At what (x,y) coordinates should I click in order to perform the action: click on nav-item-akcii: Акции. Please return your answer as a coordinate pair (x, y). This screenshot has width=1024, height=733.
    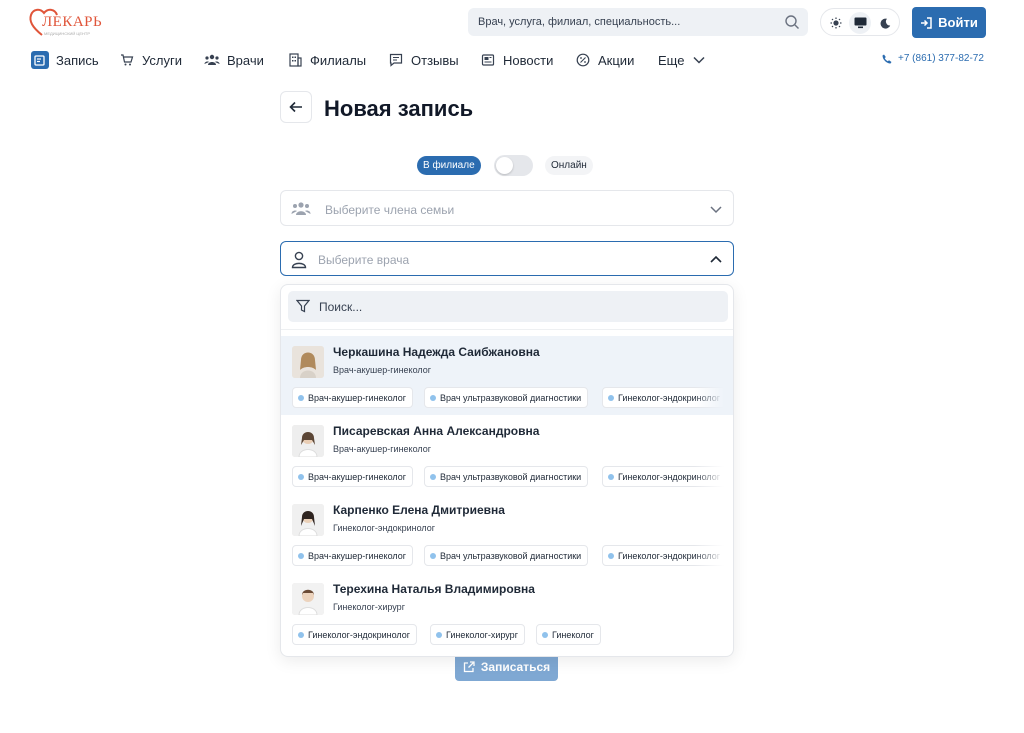
    Looking at the image, I should click on (604, 60).